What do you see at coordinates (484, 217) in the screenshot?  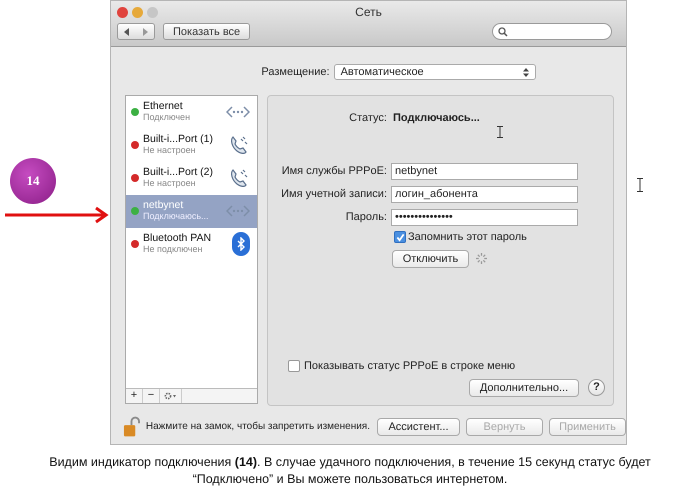 I see `input-field: •••••••••••••••` at bounding box center [484, 217].